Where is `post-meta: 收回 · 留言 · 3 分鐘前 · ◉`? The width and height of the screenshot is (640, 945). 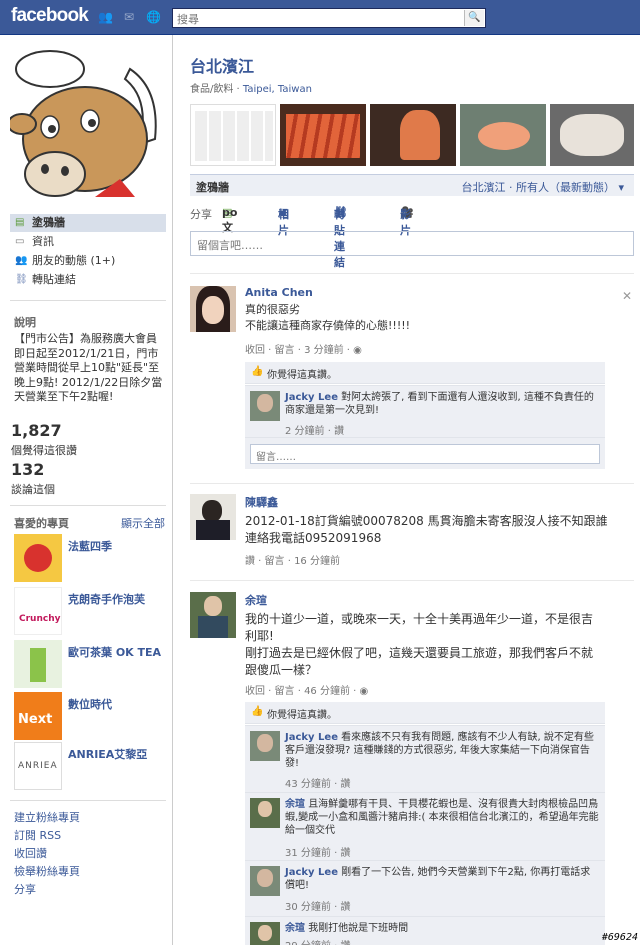
post-meta: 收回 · 留言 · 3 分鐘前 · ◉ is located at coordinates (303, 348).